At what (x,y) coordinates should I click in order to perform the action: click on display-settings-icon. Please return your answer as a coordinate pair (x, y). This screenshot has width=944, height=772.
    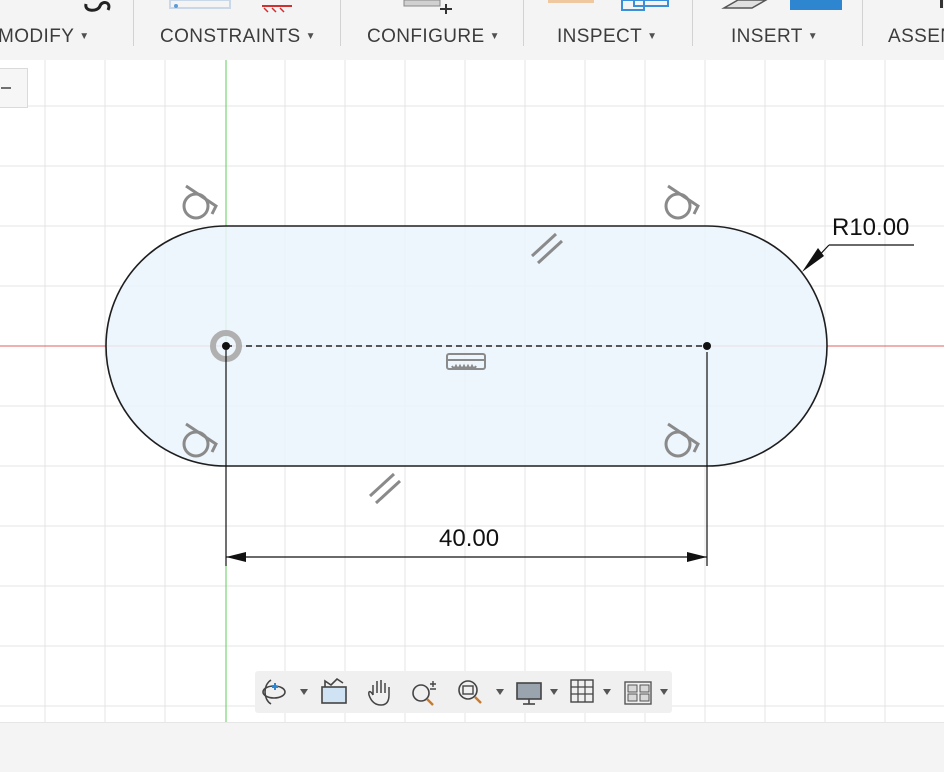
    Looking at the image, I should click on (529, 693).